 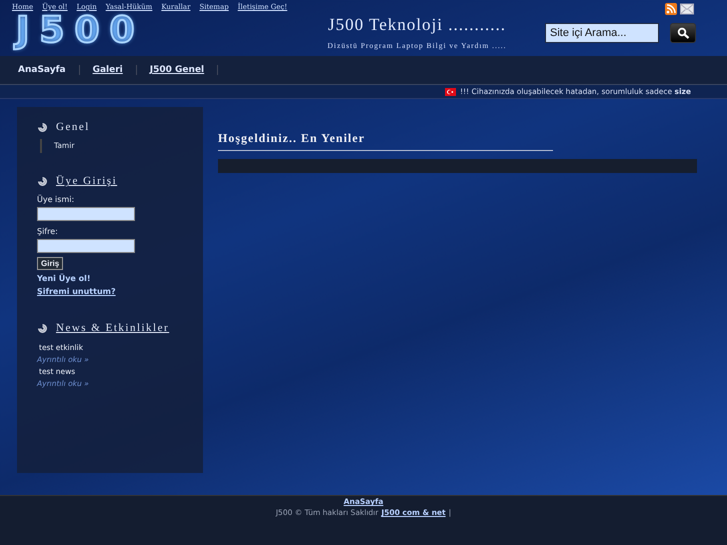 I want to click on password-field, so click(x=86, y=246).